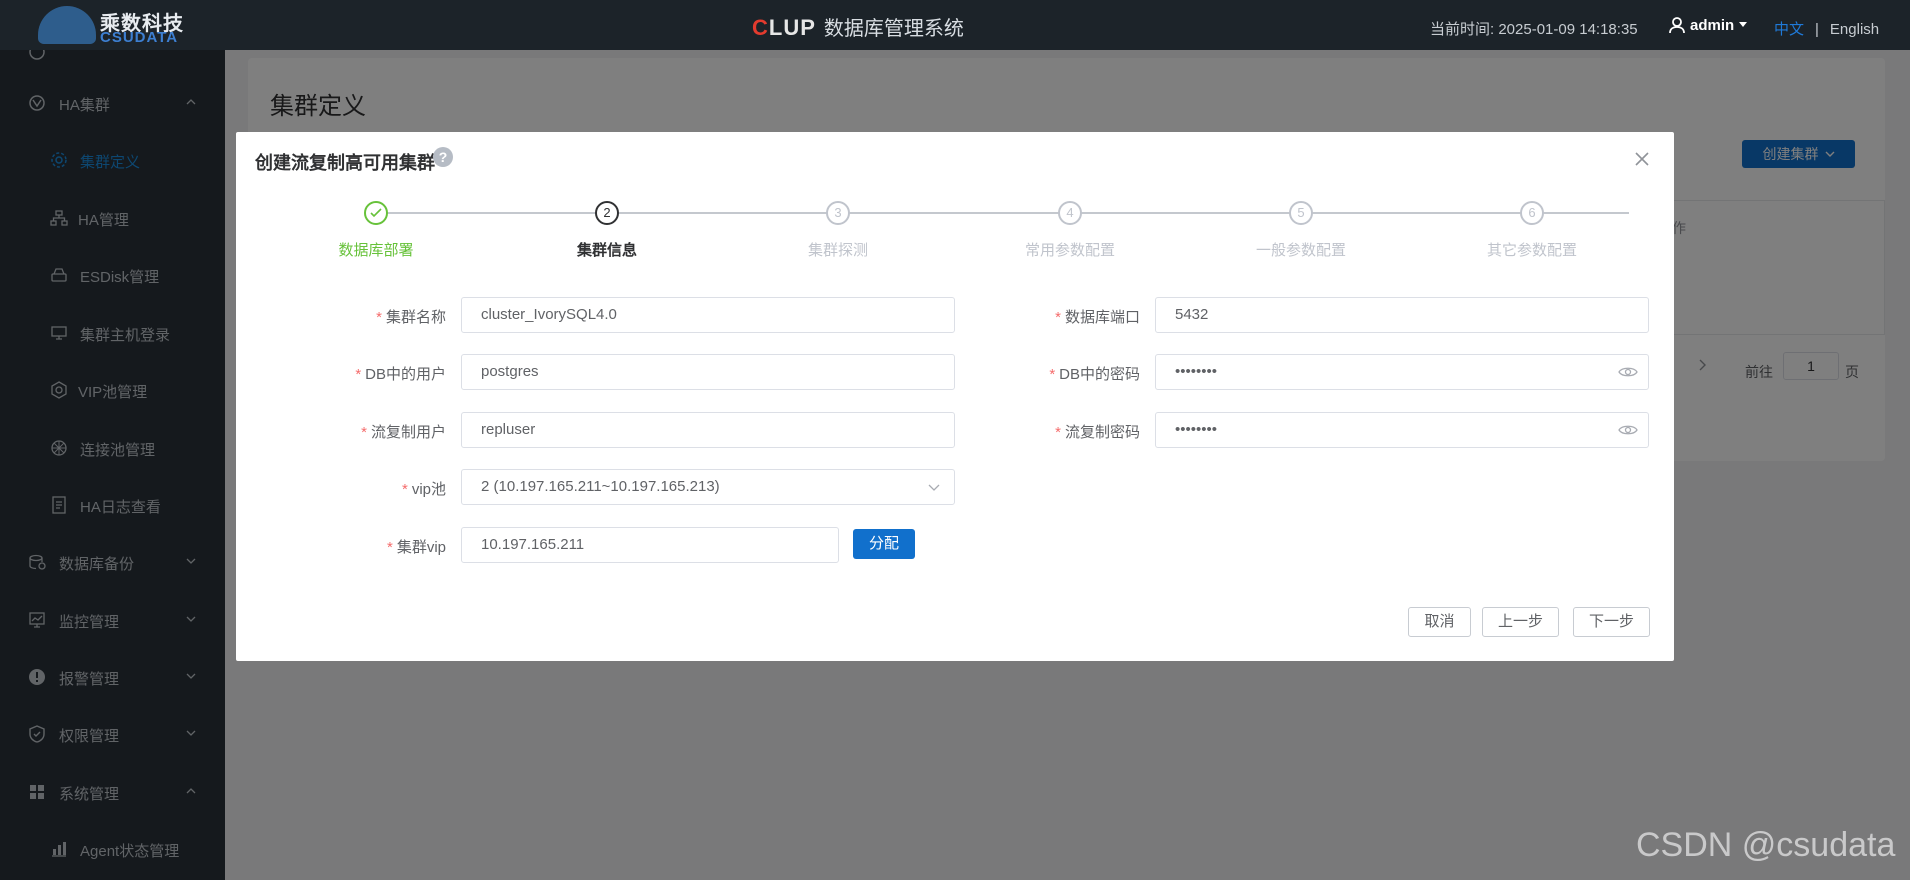  Describe the element at coordinates (423, 489) in the screenshot. I see `vip-pool-label: * vip池` at that location.